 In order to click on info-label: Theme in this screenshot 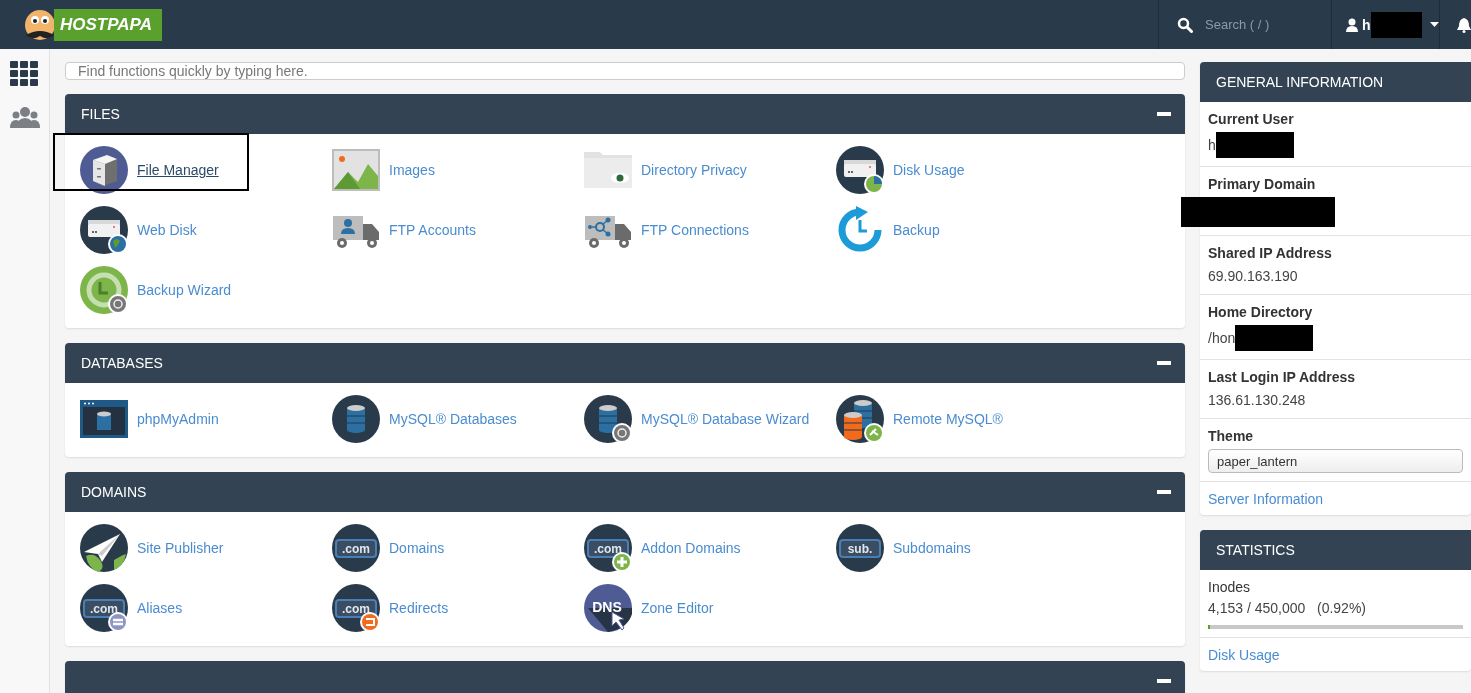, I will do `click(1231, 436)`.